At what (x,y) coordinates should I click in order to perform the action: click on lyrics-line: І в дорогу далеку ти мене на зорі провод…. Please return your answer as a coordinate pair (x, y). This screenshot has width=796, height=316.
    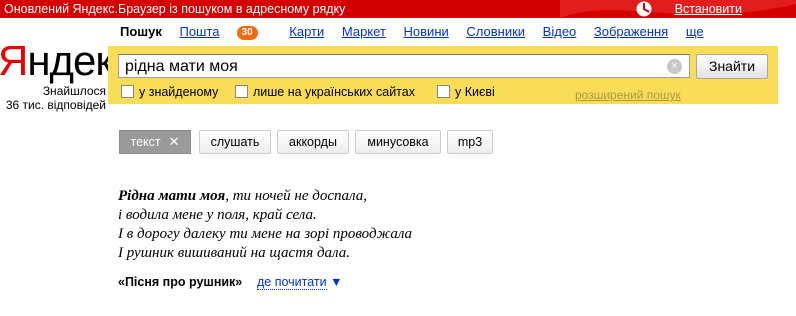
    Looking at the image, I should click on (265, 234).